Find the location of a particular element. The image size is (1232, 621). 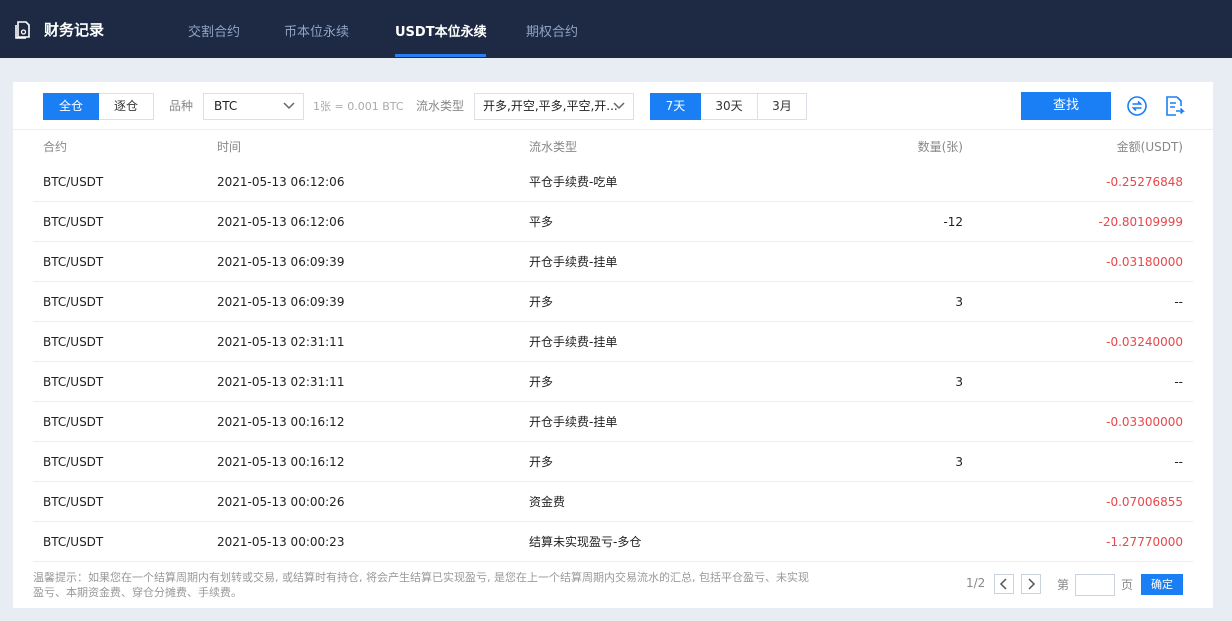

active-tab-indicator is located at coordinates (440, 55).